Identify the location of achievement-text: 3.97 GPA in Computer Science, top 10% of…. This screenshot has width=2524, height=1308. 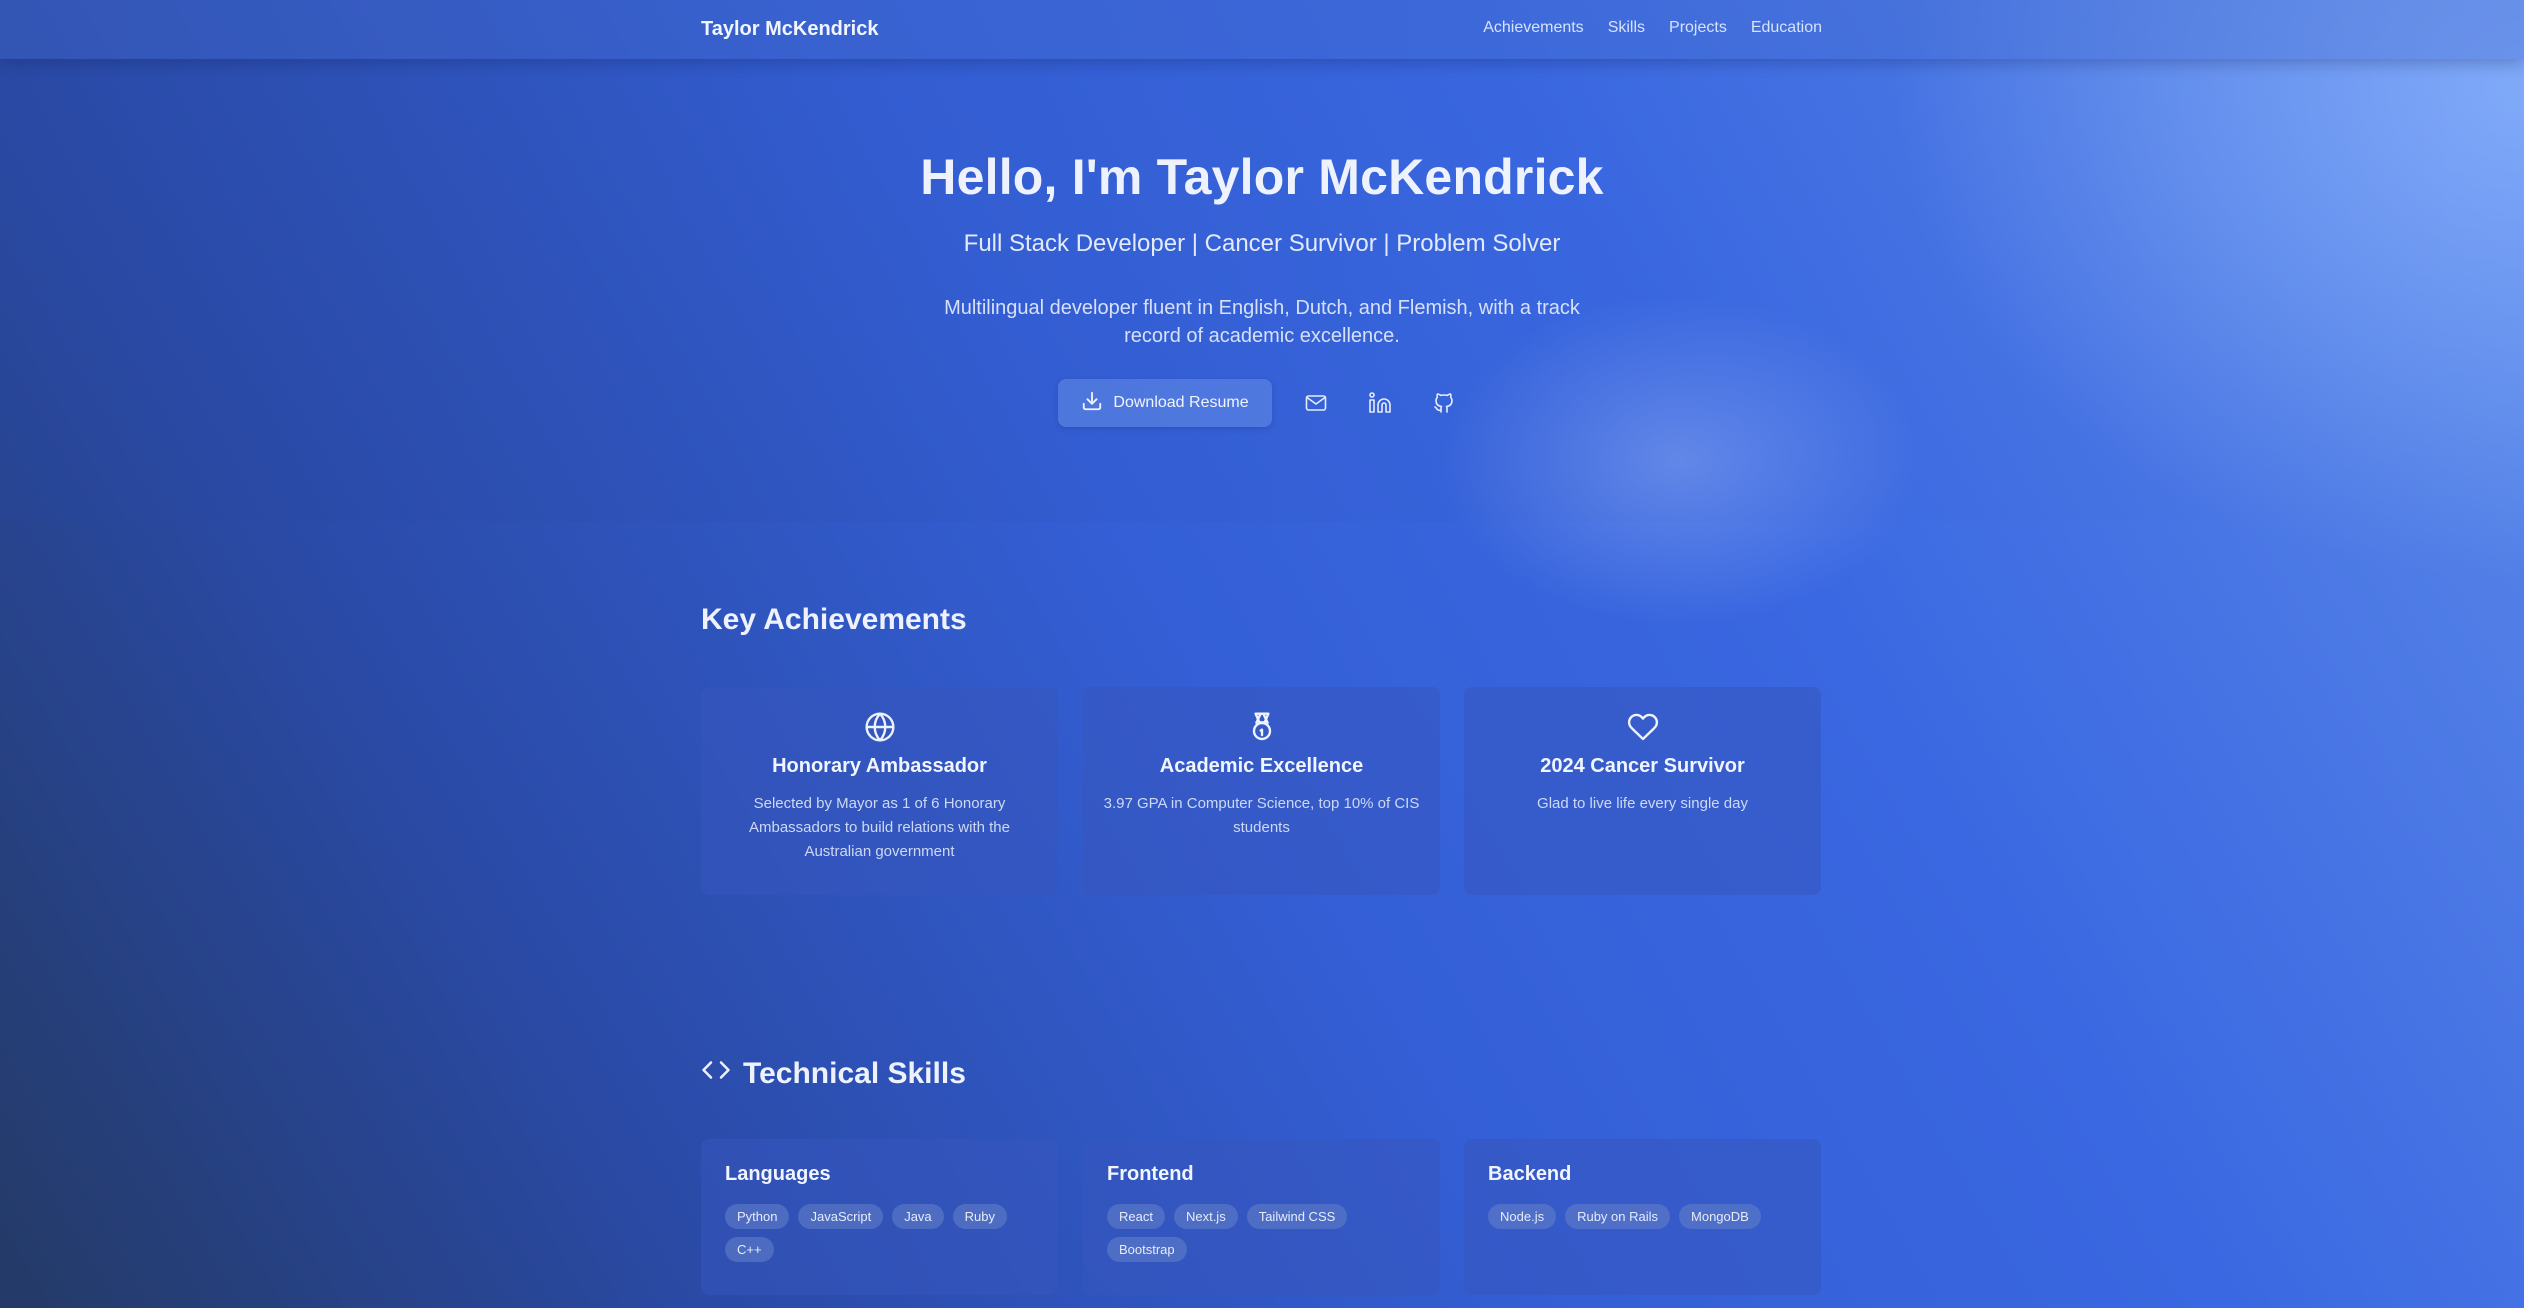
(1261, 815).